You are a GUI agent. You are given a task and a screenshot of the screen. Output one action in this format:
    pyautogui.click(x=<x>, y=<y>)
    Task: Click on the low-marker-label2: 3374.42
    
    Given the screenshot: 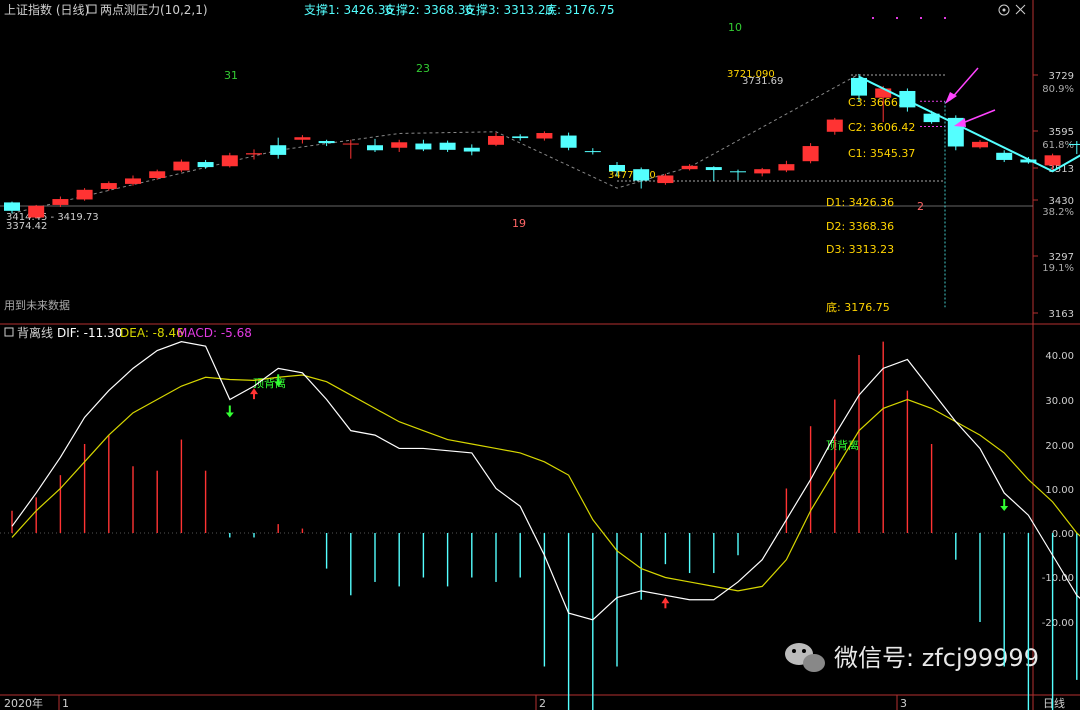 What is the action you would take?
    pyautogui.click(x=26, y=226)
    